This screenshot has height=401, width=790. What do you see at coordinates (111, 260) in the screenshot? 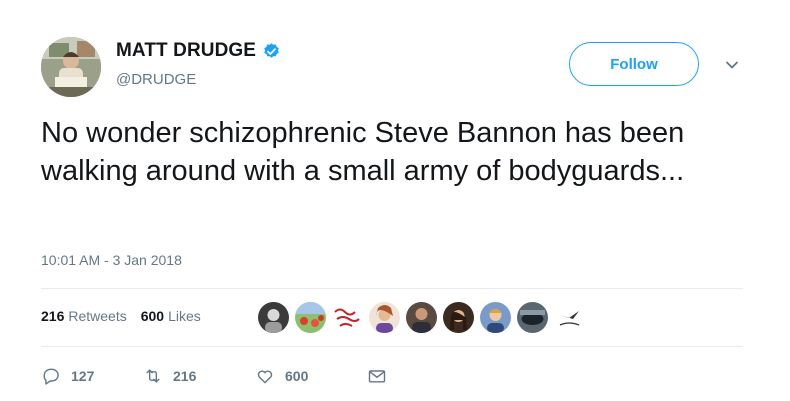
I see `tweet-timestamp: 10:01 AM - 3 Jan 2018` at bounding box center [111, 260].